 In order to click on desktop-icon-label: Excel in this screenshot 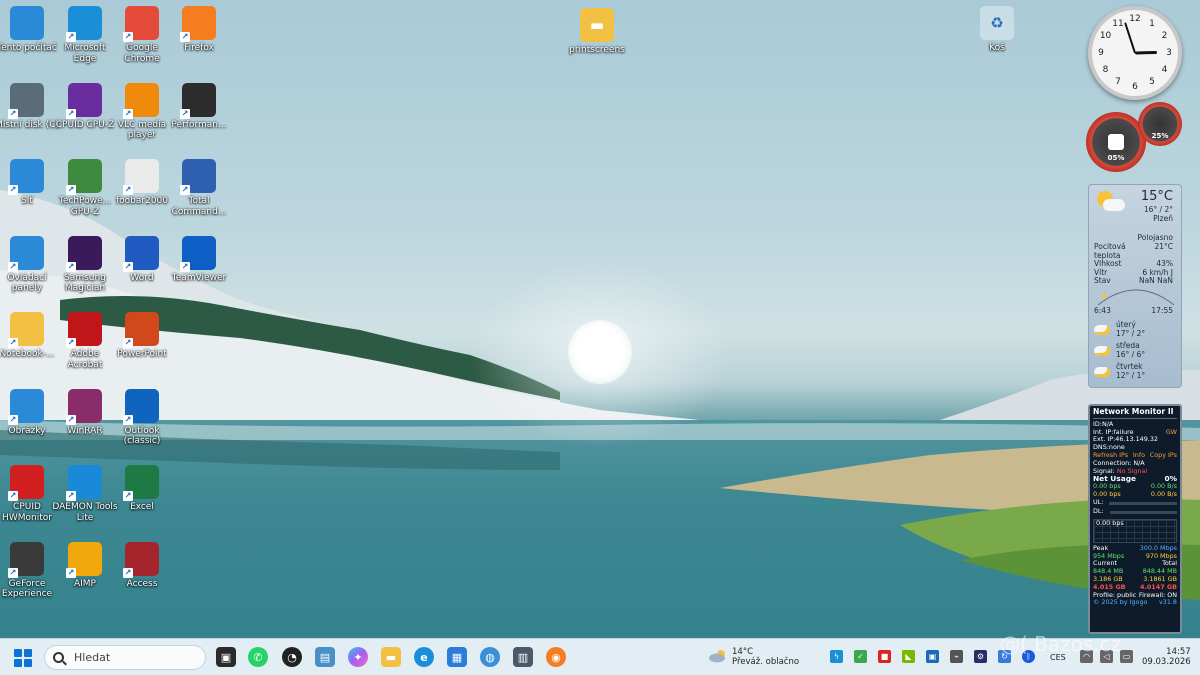, I will do `click(142, 507)`.